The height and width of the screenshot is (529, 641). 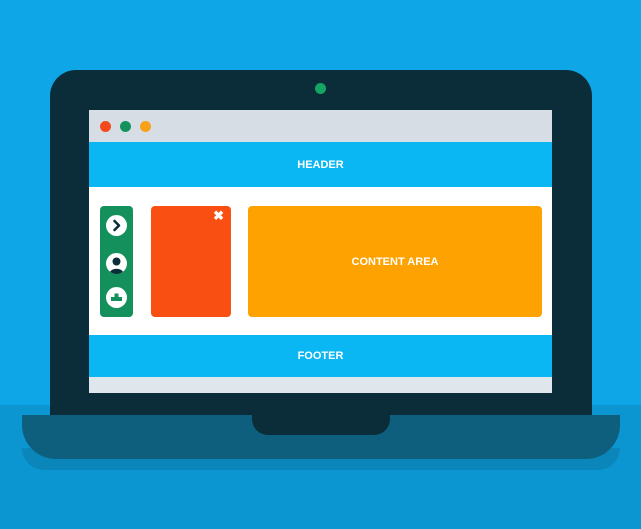 I want to click on header-label: HEADER, so click(x=320, y=164).